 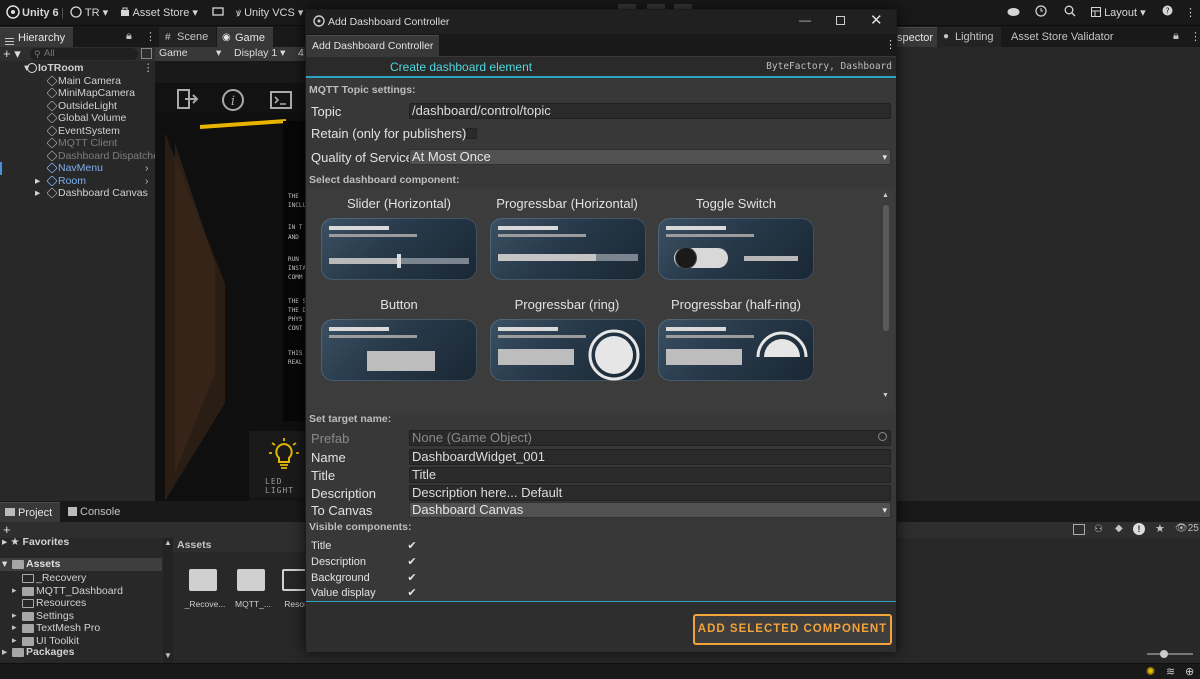 I want to click on hierarchy-item: NavMenu ›, so click(x=77, y=168).